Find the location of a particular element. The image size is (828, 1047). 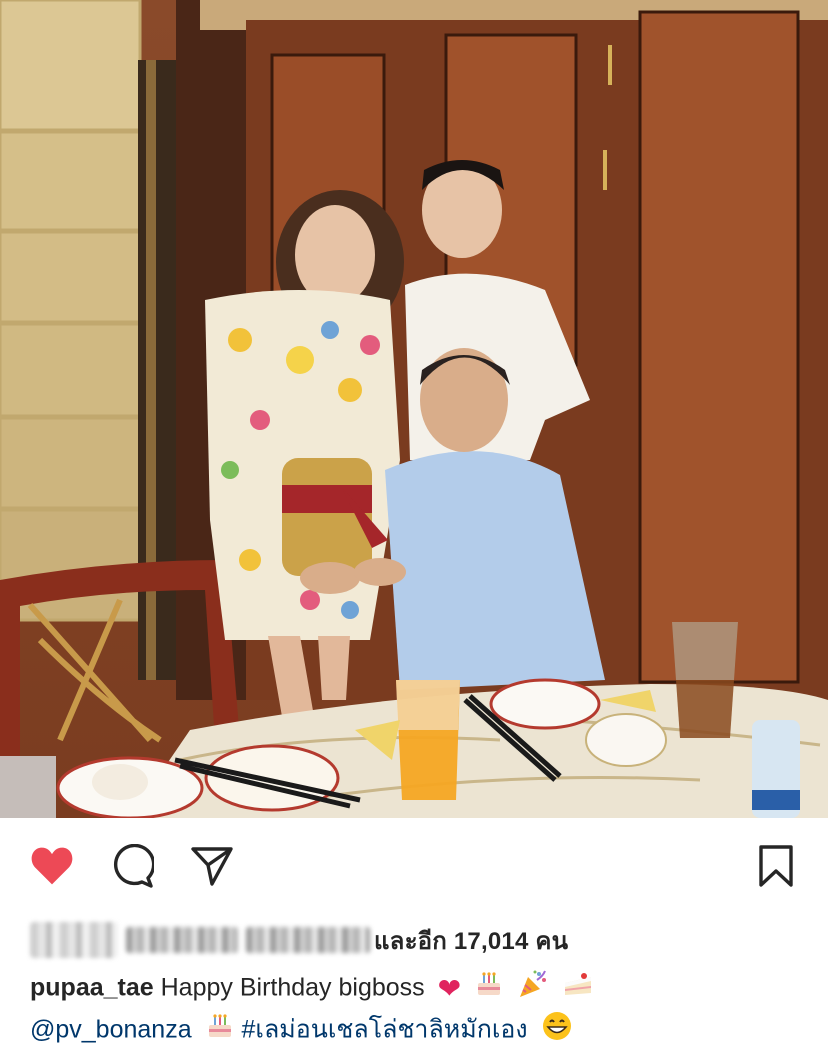

save-button is located at coordinates (776, 866).